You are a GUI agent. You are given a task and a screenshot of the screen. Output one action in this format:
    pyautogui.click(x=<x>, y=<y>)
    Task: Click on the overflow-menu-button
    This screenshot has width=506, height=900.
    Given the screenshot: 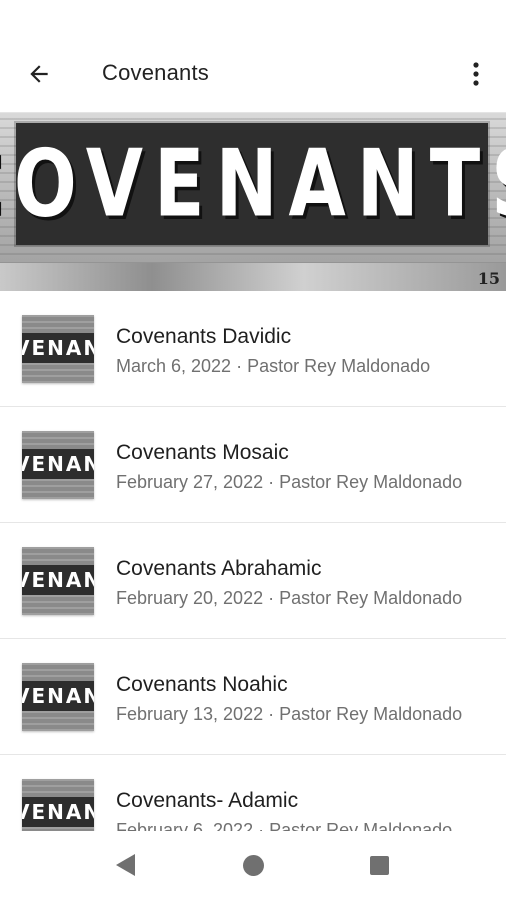 What is the action you would take?
    pyautogui.click(x=476, y=74)
    